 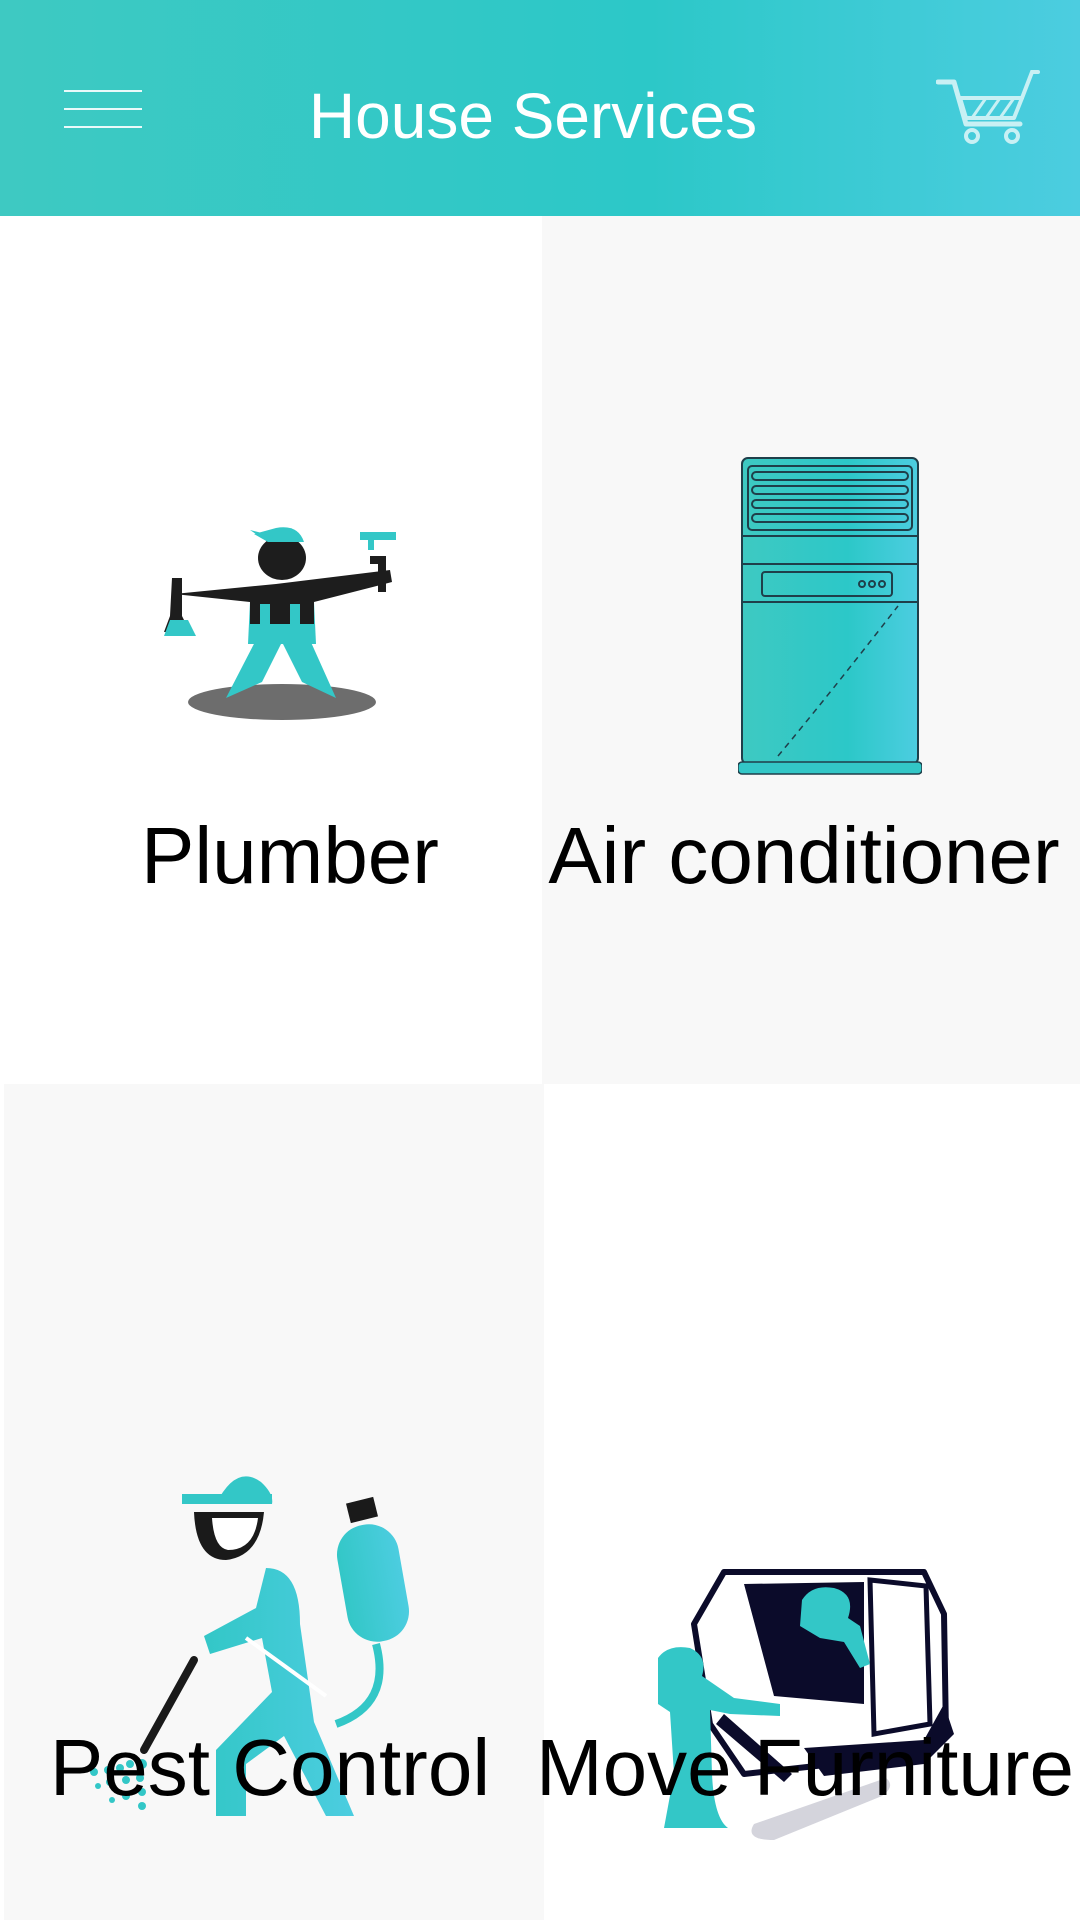 I want to click on cart-button, so click(x=987, y=108).